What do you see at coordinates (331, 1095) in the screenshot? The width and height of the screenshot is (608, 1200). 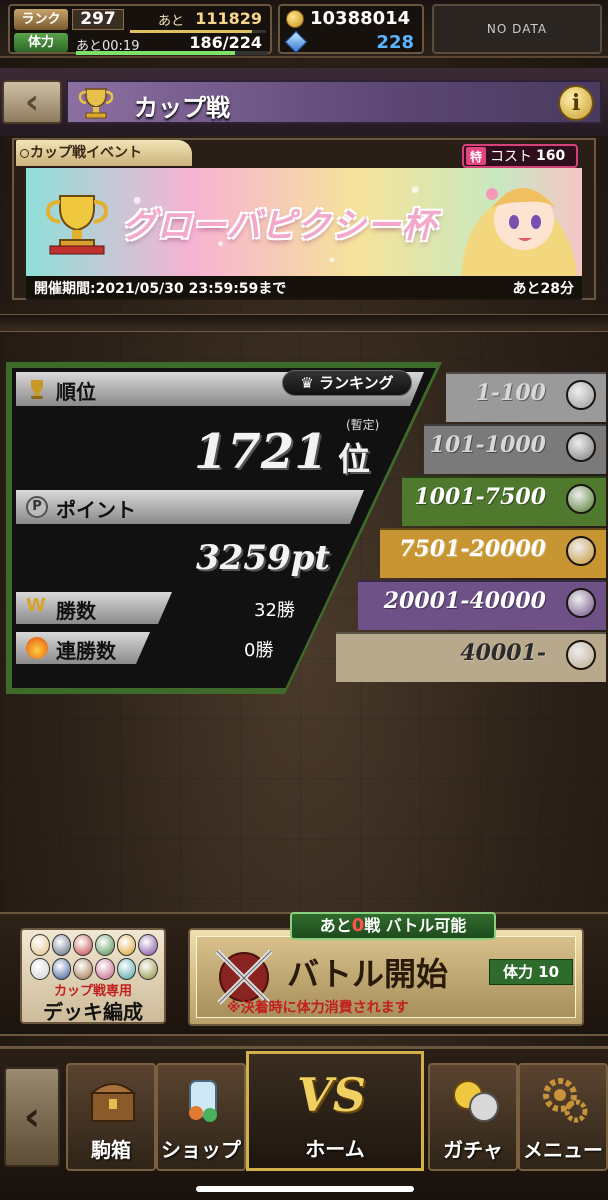 I see `vs-icon: VS` at bounding box center [331, 1095].